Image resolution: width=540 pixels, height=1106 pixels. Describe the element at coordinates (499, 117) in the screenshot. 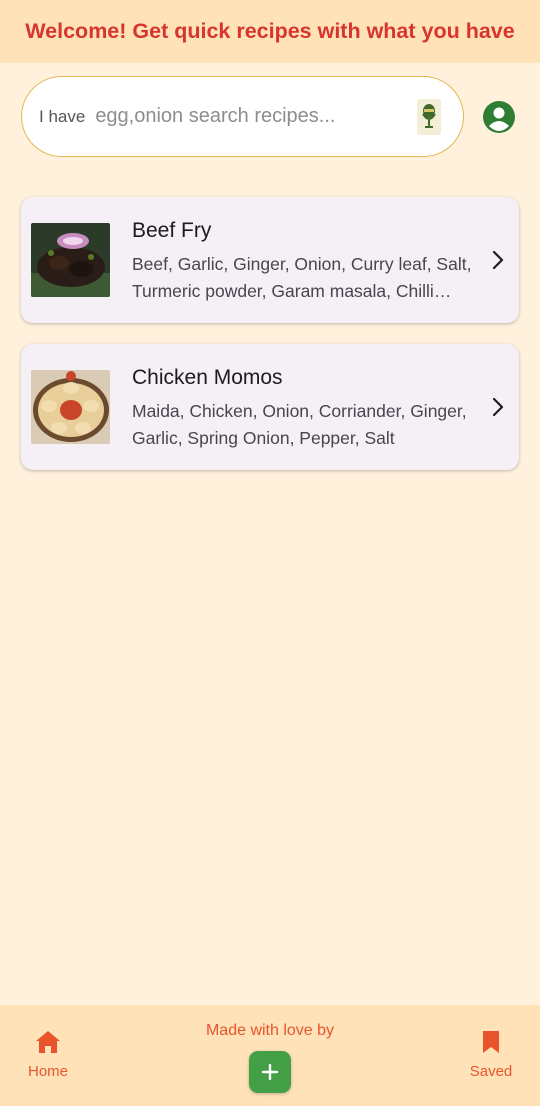

I see `account-circle-icon` at that location.